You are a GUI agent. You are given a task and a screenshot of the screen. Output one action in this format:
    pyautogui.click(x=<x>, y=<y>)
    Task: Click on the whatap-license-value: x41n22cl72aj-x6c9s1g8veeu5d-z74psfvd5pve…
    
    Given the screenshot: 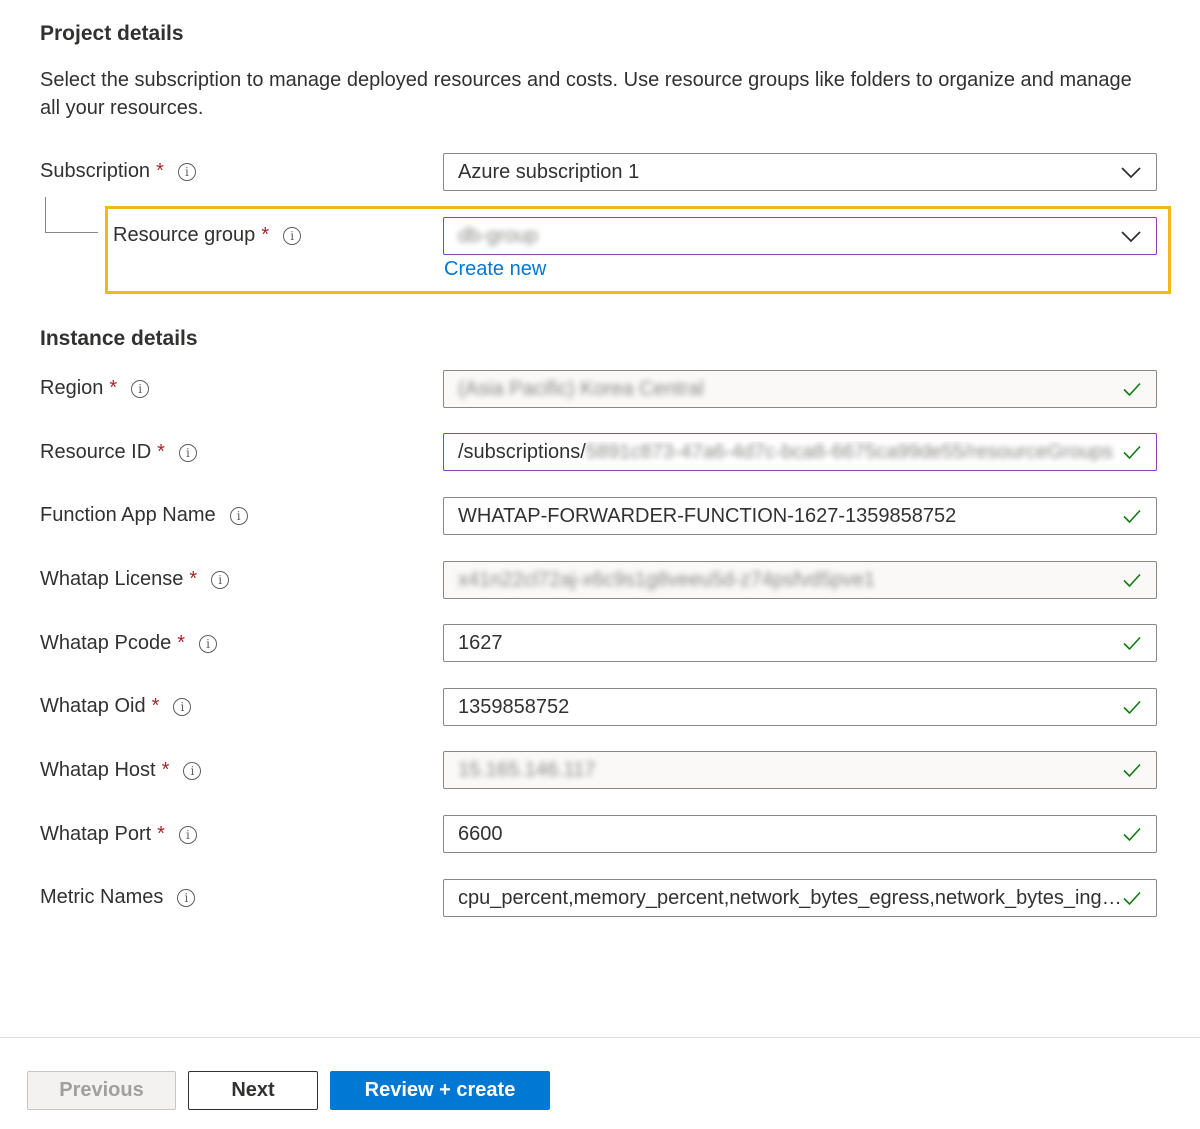 What is the action you would take?
    pyautogui.click(x=666, y=579)
    